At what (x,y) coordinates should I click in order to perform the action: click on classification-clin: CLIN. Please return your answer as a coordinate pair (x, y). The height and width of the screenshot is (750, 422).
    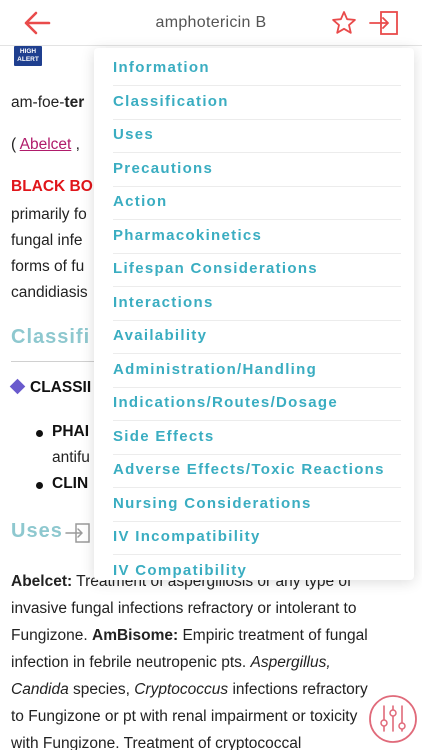
    Looking at the image, I should click on (70, 483).